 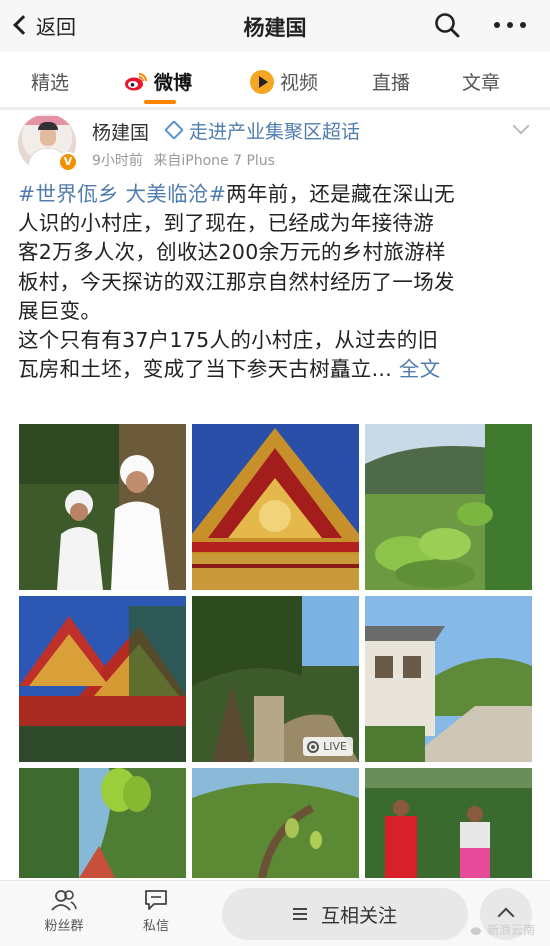 What do you see at coordinates (420, 369) in the screenshot?
I see `full-text-link: 全文` at bounding box center [420, 369].